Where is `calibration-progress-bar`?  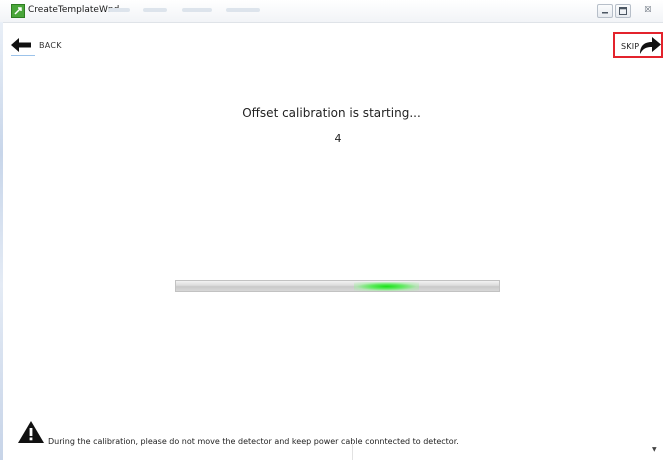 calibration-progress-bar is located at coordinates (337, 286).